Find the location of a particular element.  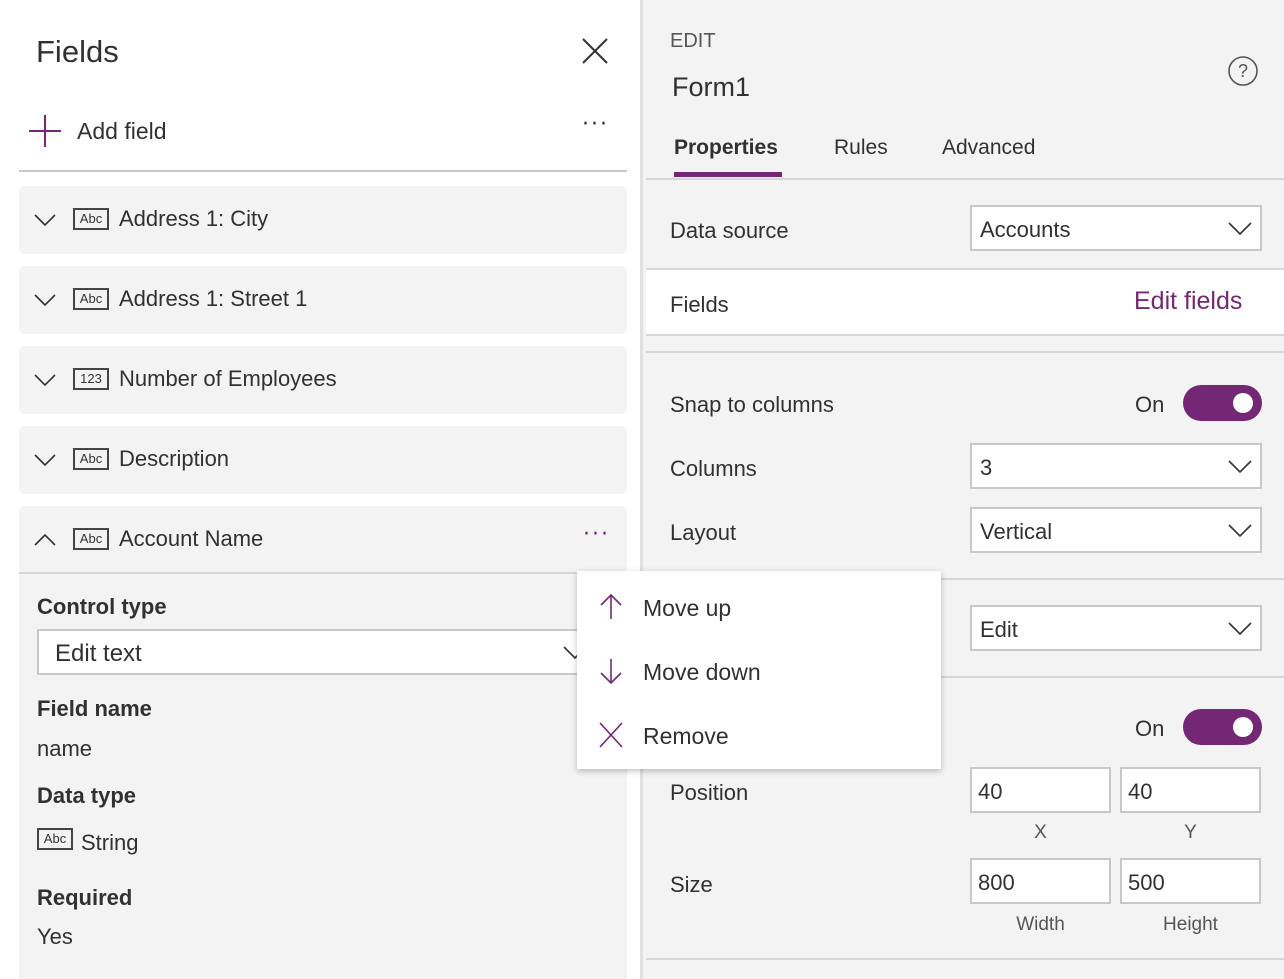

field-item: Abc Address 1: City is located at coordinates (323, 220).